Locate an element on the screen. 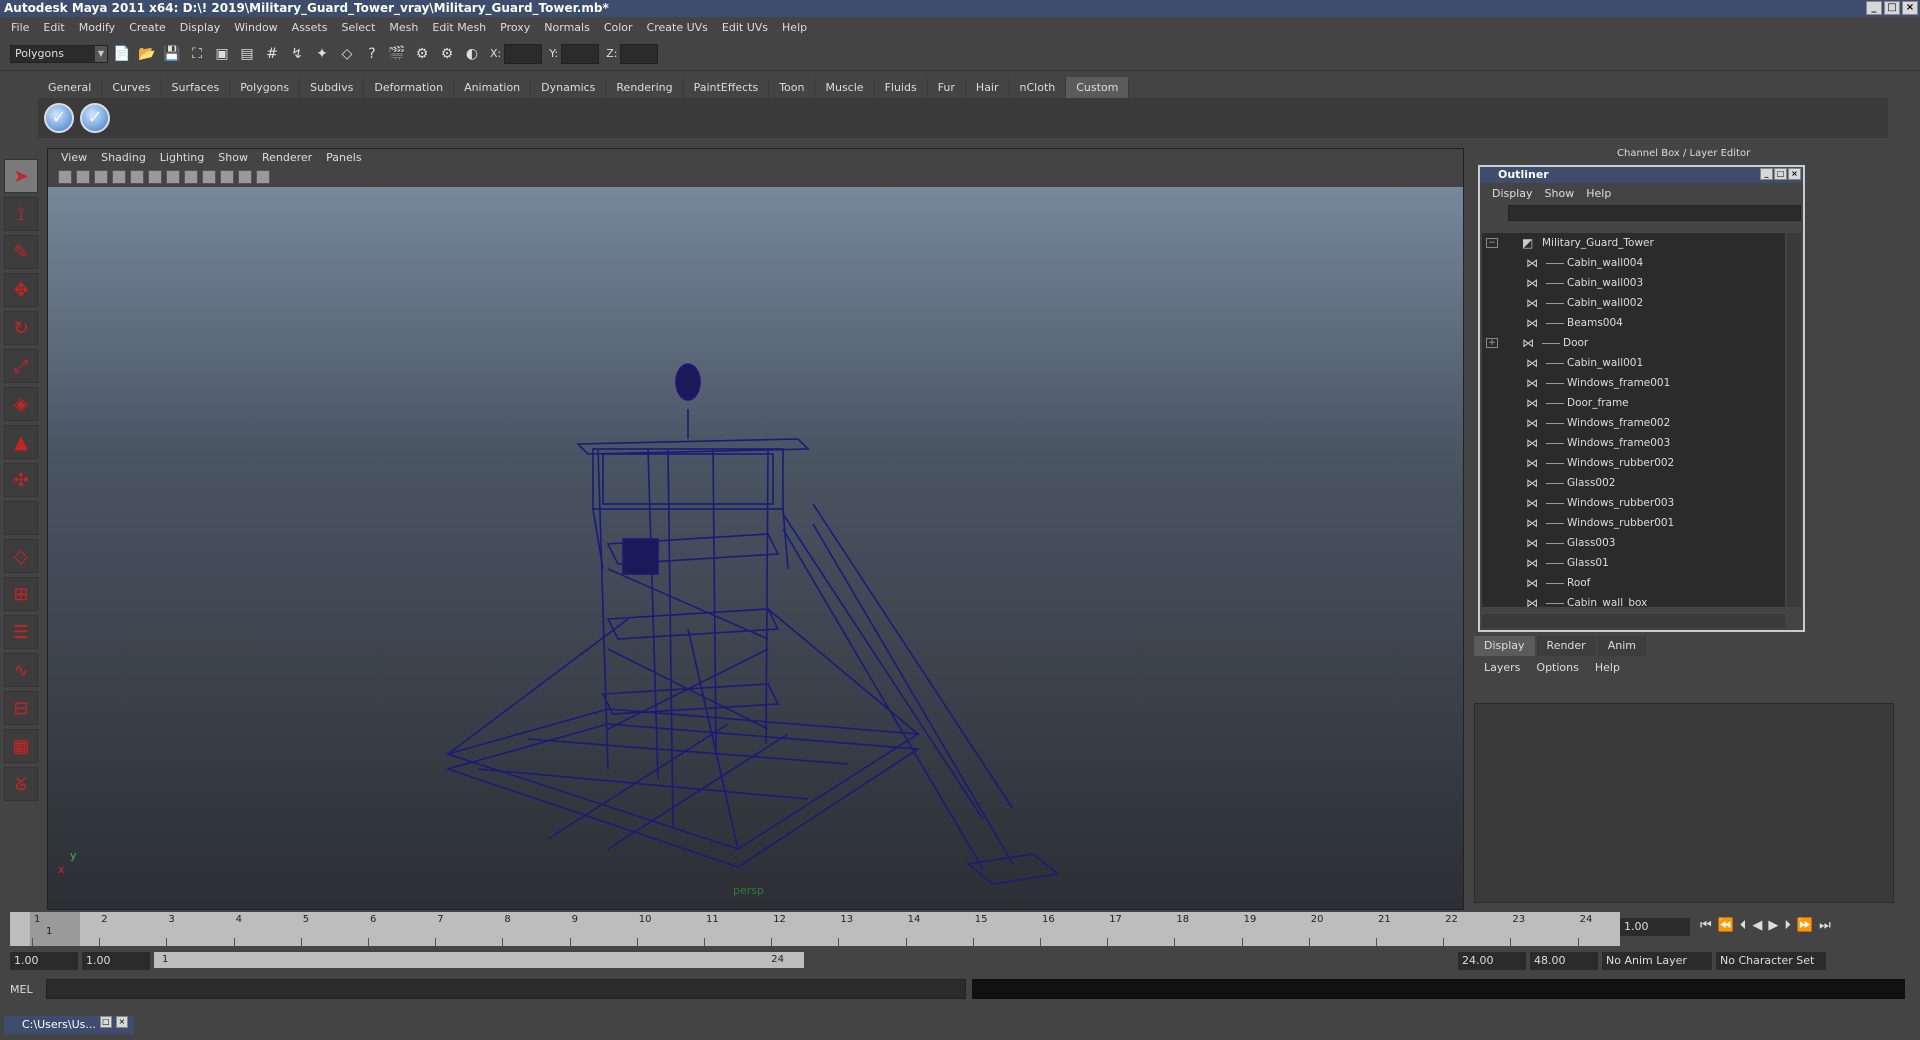 The height and width of the screenshot is (1040, 1920). x-input is located at coordinates (523, 53).